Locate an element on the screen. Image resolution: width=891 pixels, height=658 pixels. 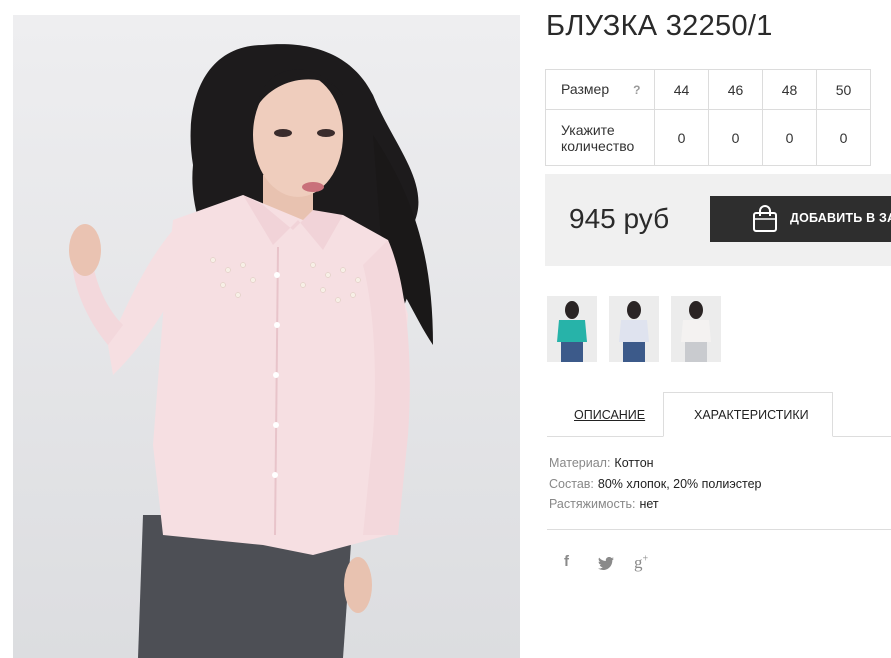
thumbnail-lilac is located at coordinates (634, 329).